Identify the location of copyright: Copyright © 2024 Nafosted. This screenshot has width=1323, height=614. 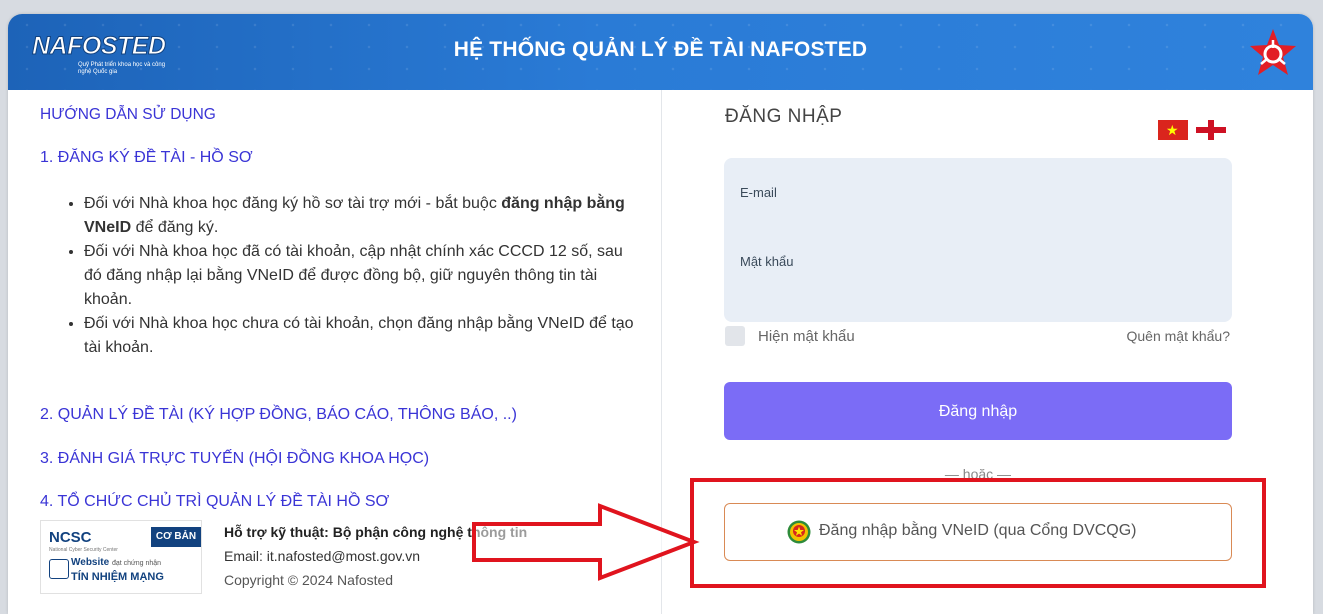
(308, 580).